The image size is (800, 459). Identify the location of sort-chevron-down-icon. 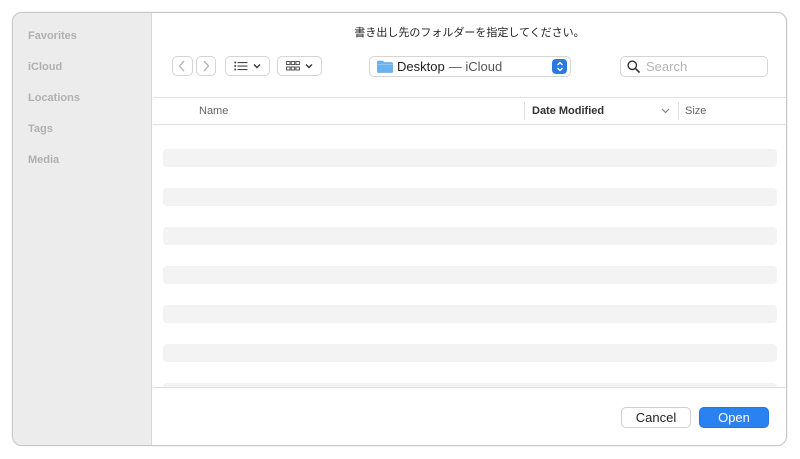
(665, 111).